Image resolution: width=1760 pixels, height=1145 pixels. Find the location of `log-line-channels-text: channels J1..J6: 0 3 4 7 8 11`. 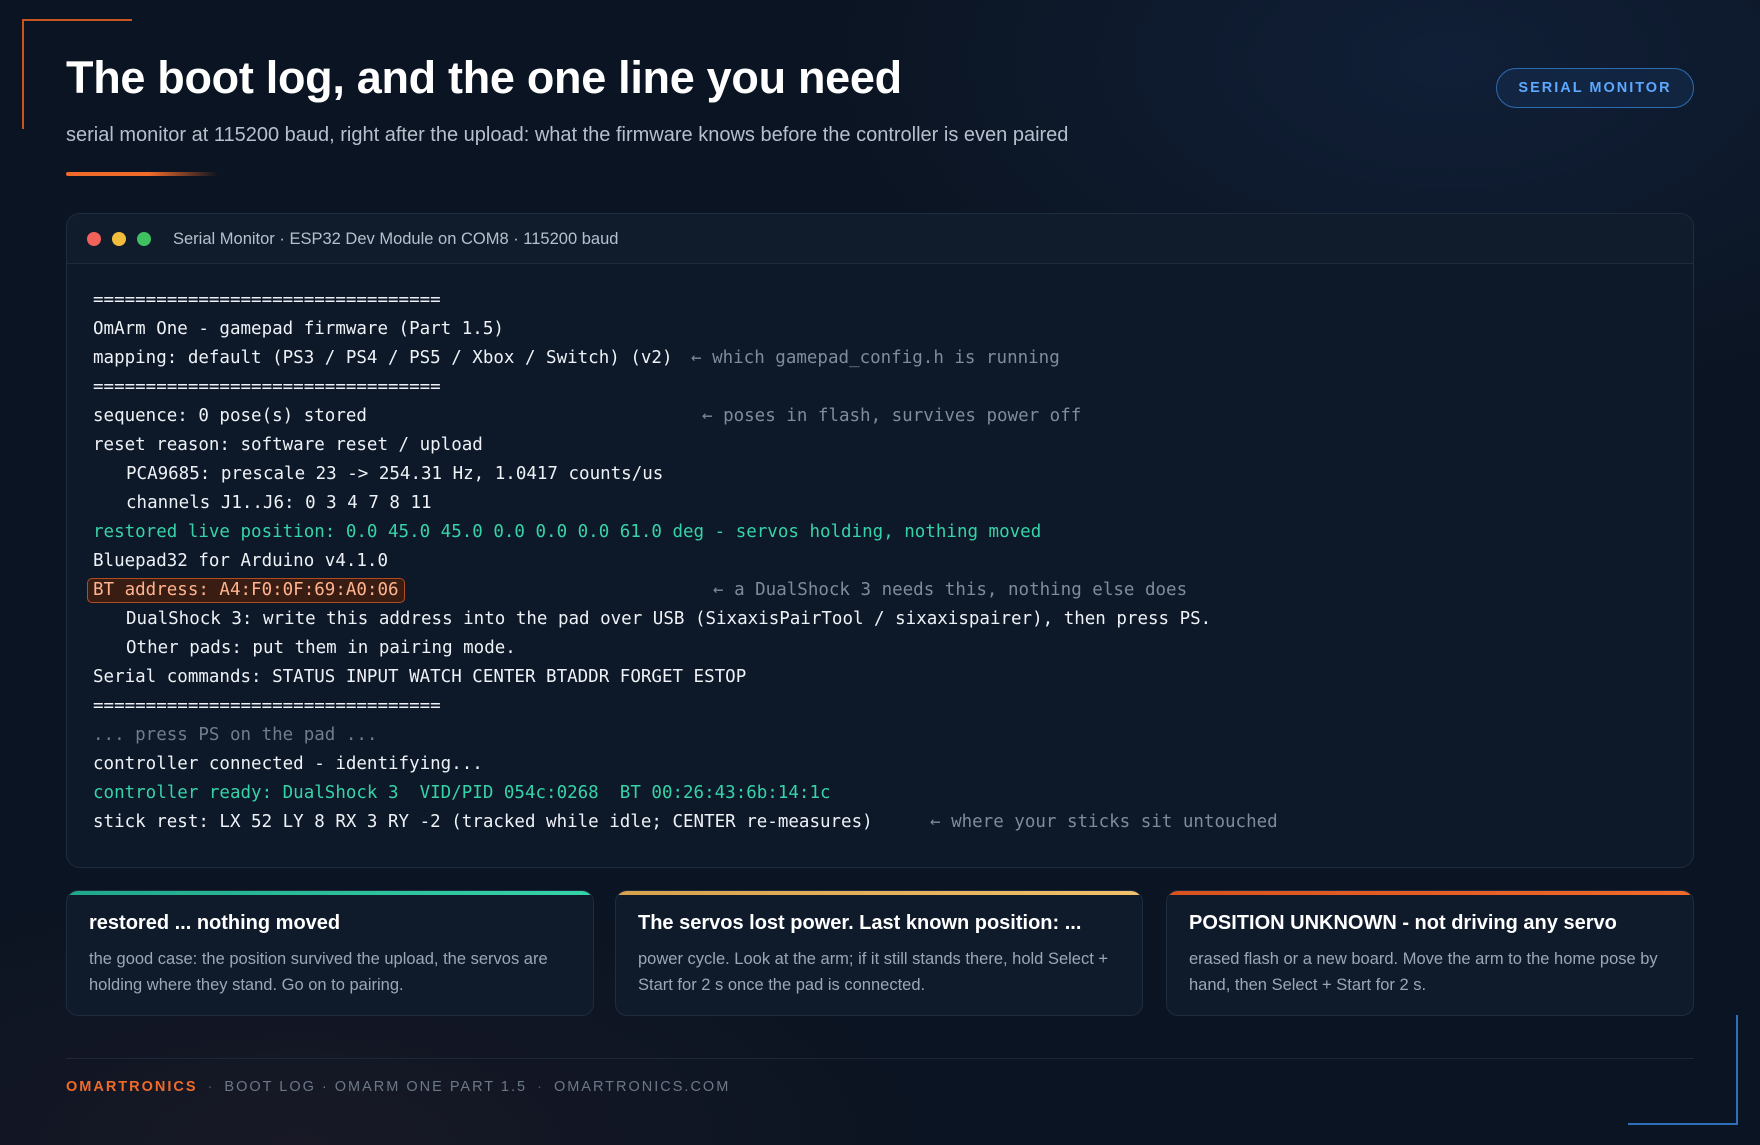

log-line-channels-text: channels J1..J6: 0 3 4 7 8 11 is located at coordinates (279, 503).